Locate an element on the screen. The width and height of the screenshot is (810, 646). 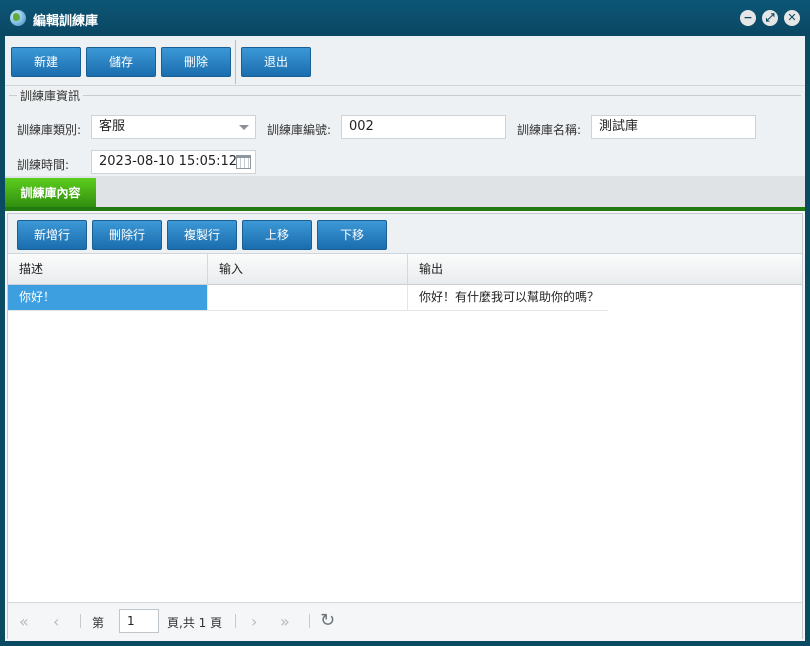
grid-toolbar: 新增行 刪除行 複製行 上移 下移 is located at coordinates (405, 234).